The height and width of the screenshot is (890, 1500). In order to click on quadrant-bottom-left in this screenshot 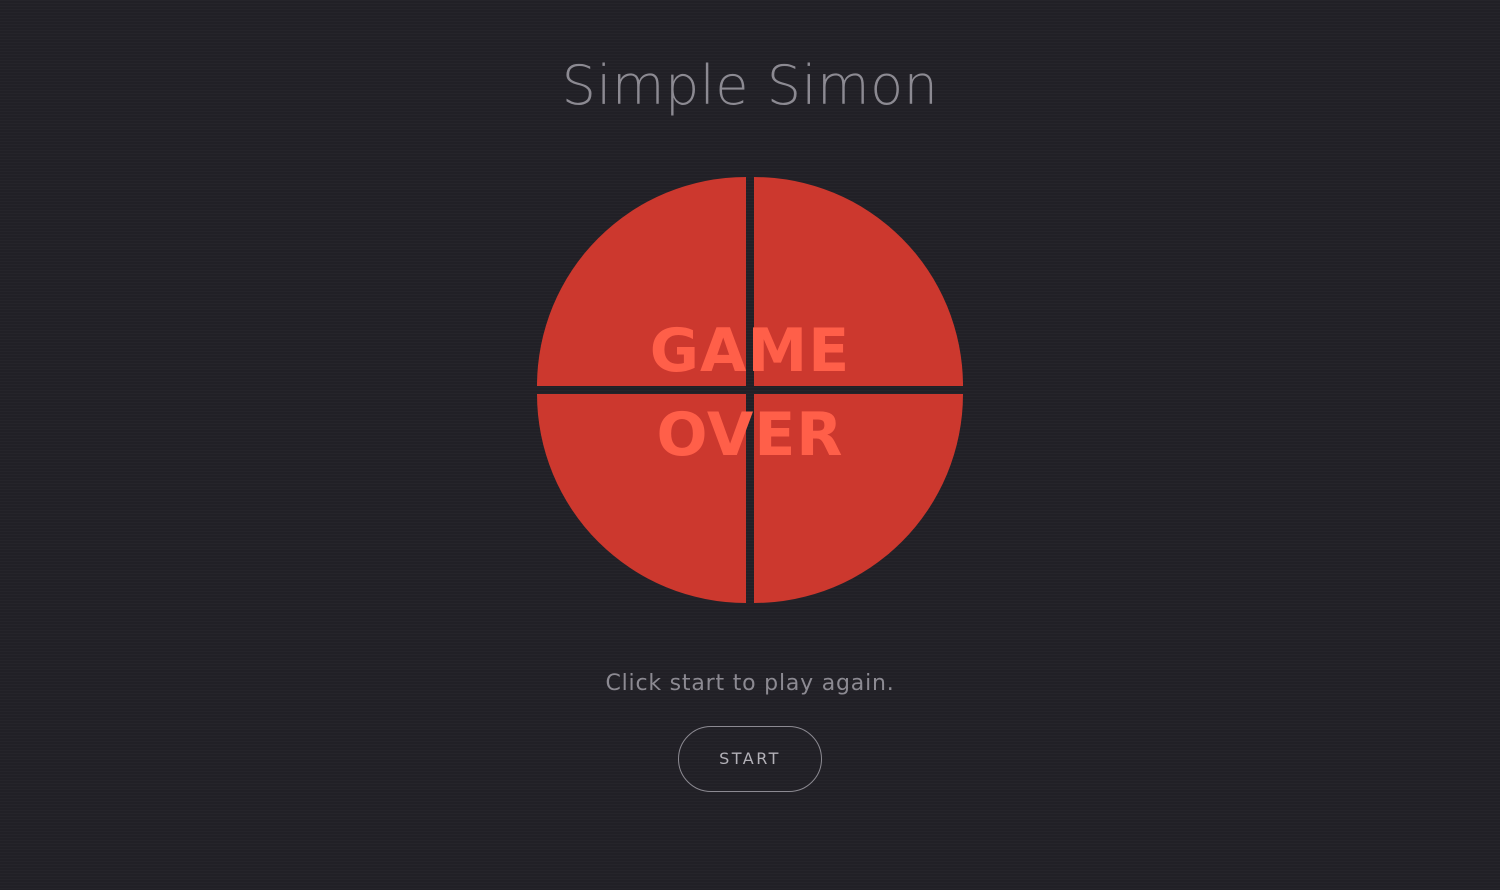, I will do `click(641, 498)`.